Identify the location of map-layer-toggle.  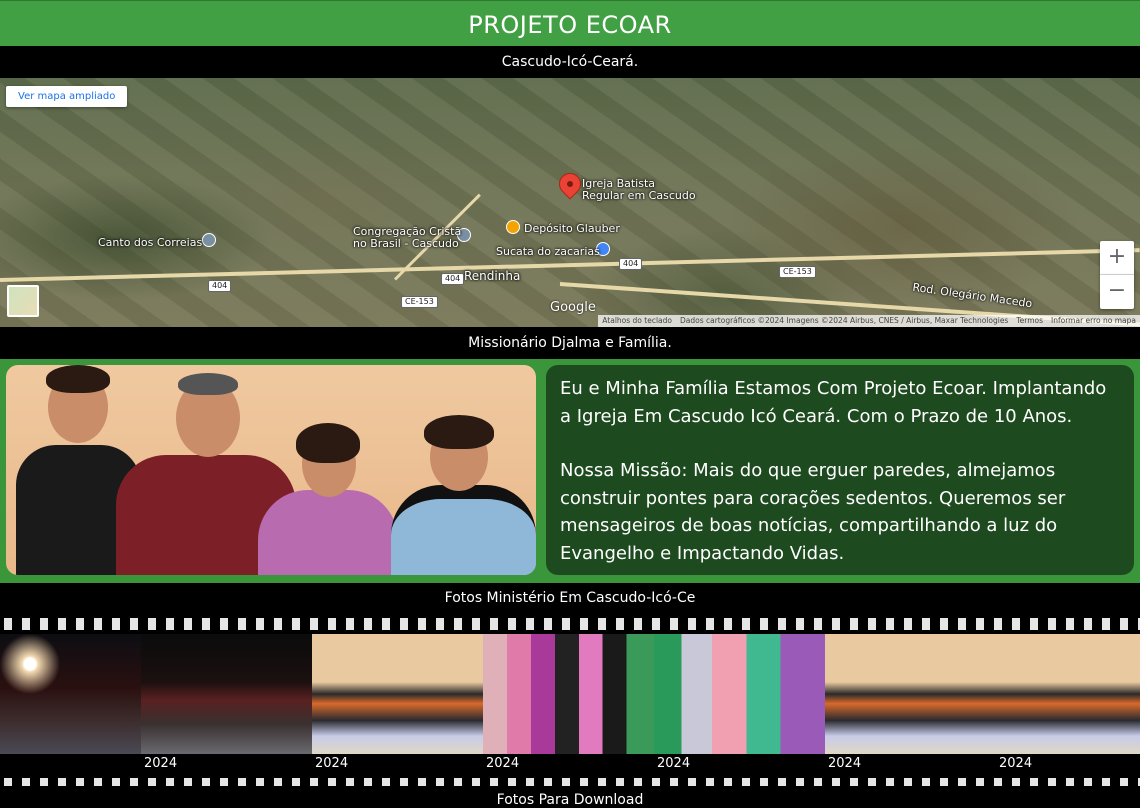
(23, 301).